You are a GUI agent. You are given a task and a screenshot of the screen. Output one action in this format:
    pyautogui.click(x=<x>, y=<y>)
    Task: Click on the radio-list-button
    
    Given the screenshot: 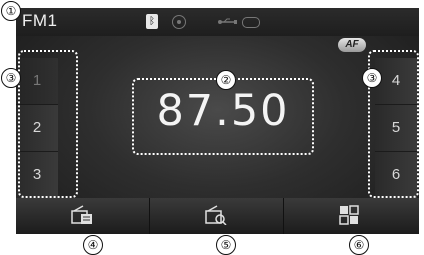 What is the action you would take?
    pyautogui.click(x=83, y=216)
    